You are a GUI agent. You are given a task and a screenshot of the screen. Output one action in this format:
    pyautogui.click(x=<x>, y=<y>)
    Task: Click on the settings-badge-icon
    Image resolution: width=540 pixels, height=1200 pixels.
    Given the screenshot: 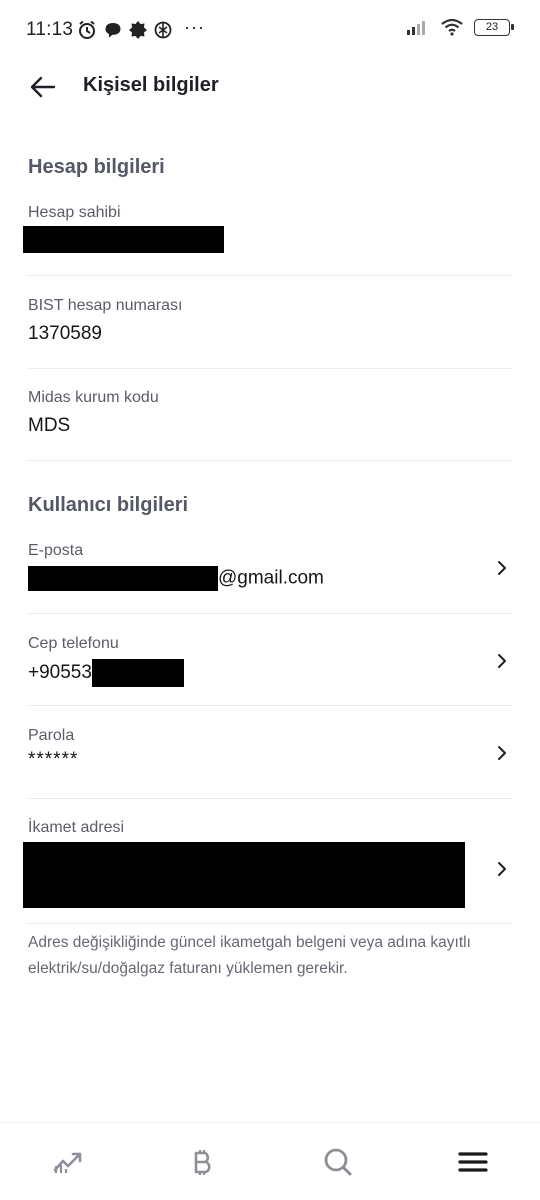 What is the action you would take?
    pyautogui.click(x=138, y=30)
    